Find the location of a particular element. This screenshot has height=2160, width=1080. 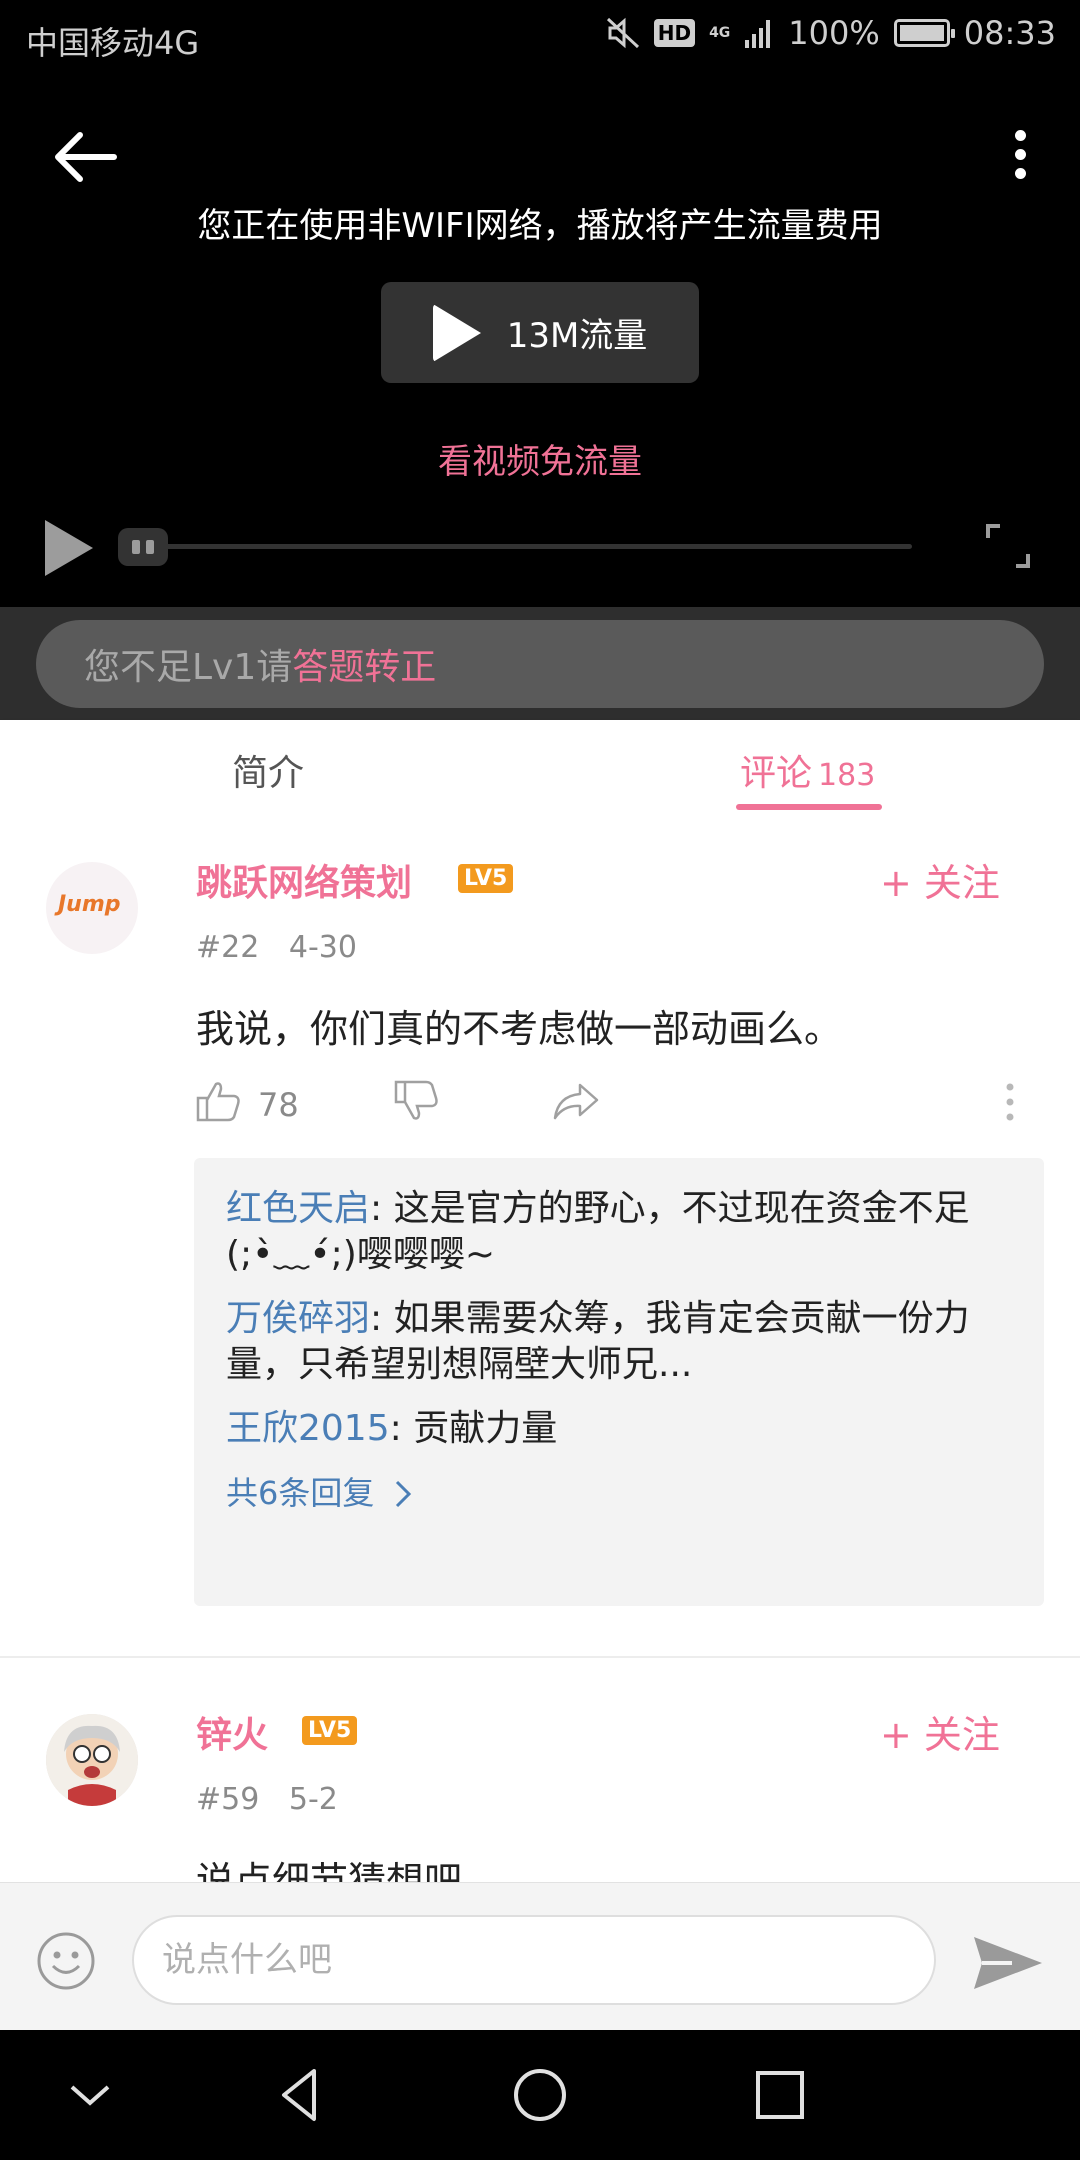

level-banner: 您不足Lv1请 答题转正 is located at coordinates (540, 663).